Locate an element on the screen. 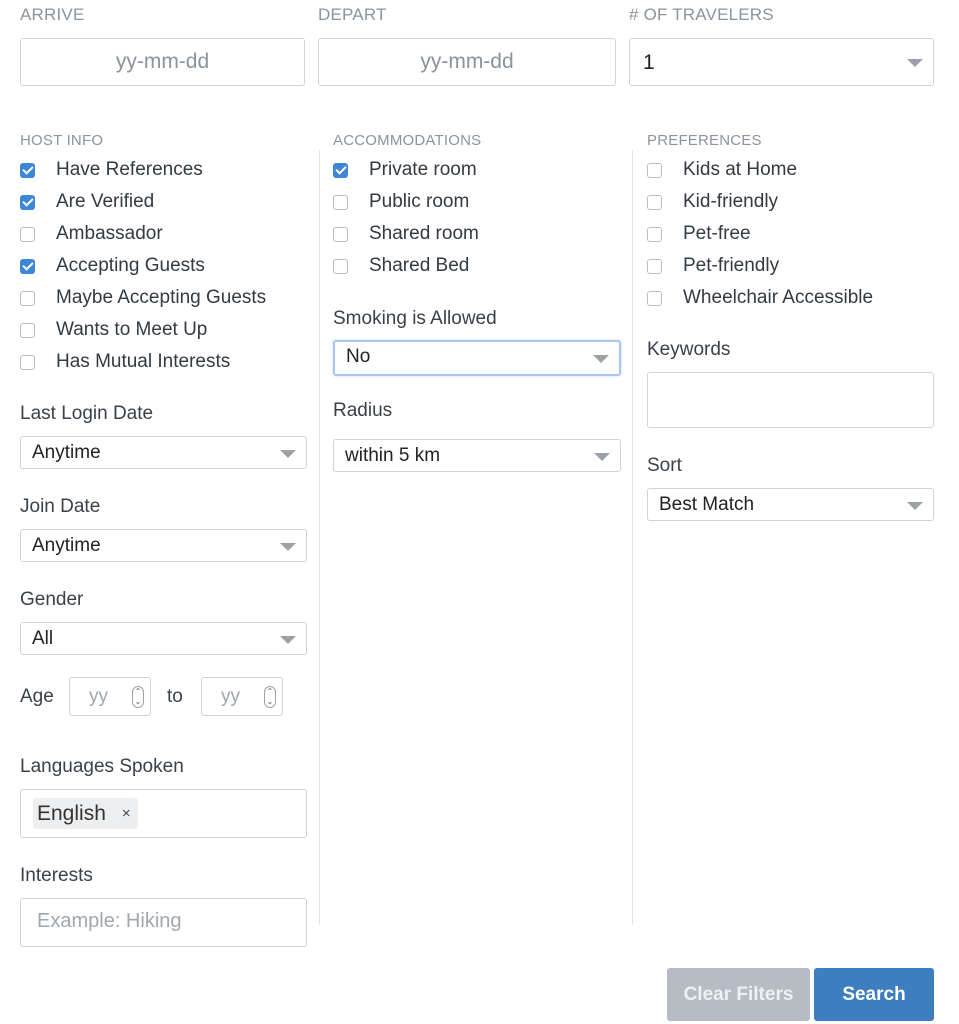 This screenshot has height=1024, width=959. host-info-item: Have References is located at coordinates (111, 170).